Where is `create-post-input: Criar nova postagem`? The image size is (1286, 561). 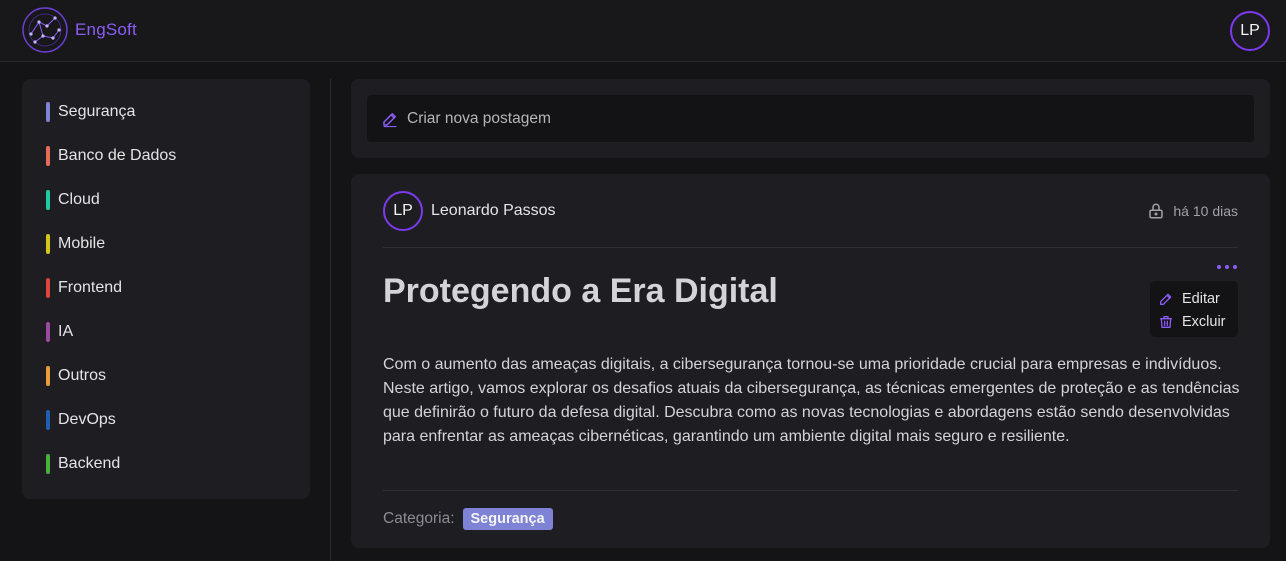
create-post-input: Criar nova postagem is located at coordinates (810, 118).